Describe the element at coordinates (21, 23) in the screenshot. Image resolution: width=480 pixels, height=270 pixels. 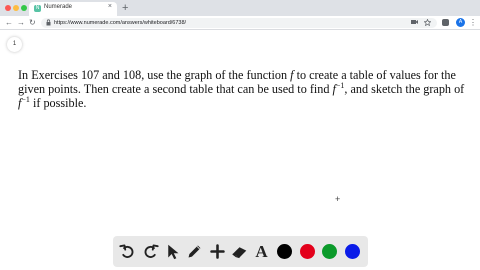
I see `forward-button: →` at that location.